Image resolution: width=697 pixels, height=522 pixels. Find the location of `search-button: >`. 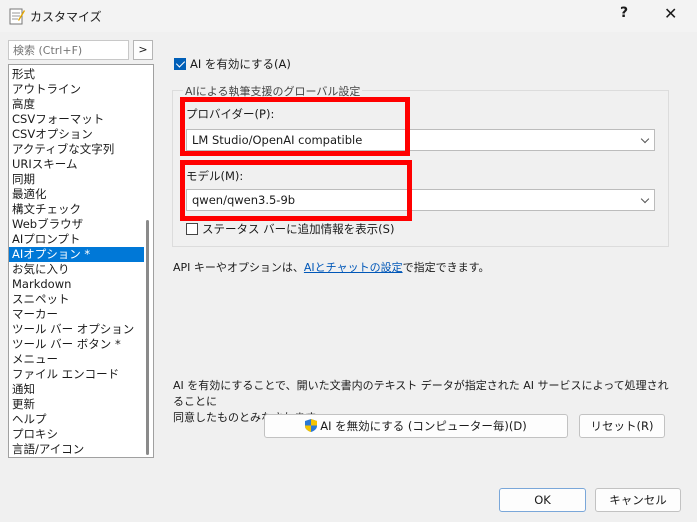

search-button: > is located at coordinates (143, 50).